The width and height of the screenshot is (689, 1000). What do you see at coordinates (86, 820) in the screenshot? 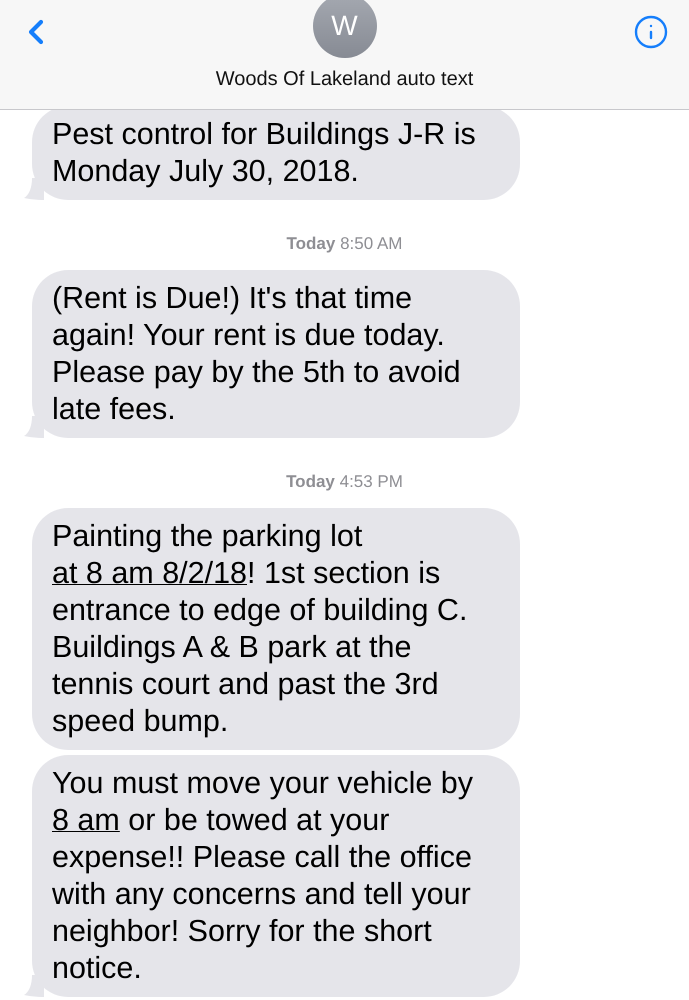
I see `date-link: 8 am` at bounding box center [86, 820].